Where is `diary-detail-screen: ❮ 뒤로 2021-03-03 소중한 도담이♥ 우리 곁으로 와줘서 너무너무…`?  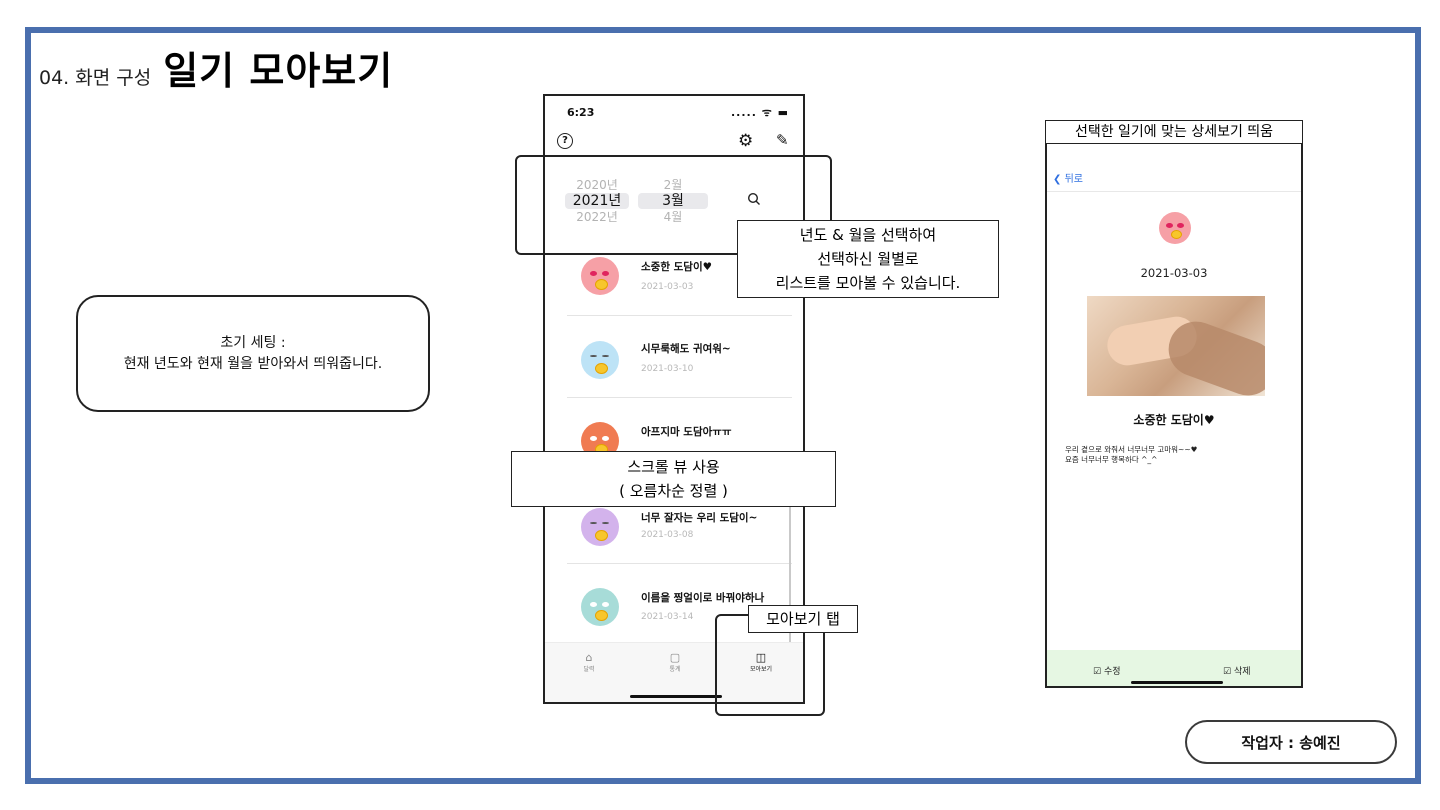 diary-detail-screen: ❮ 뒤로 2021-03-03 소중한 도담이♥ 우리 곁으로 와줘서 너무너무… is located at coordinates (1174, 405).